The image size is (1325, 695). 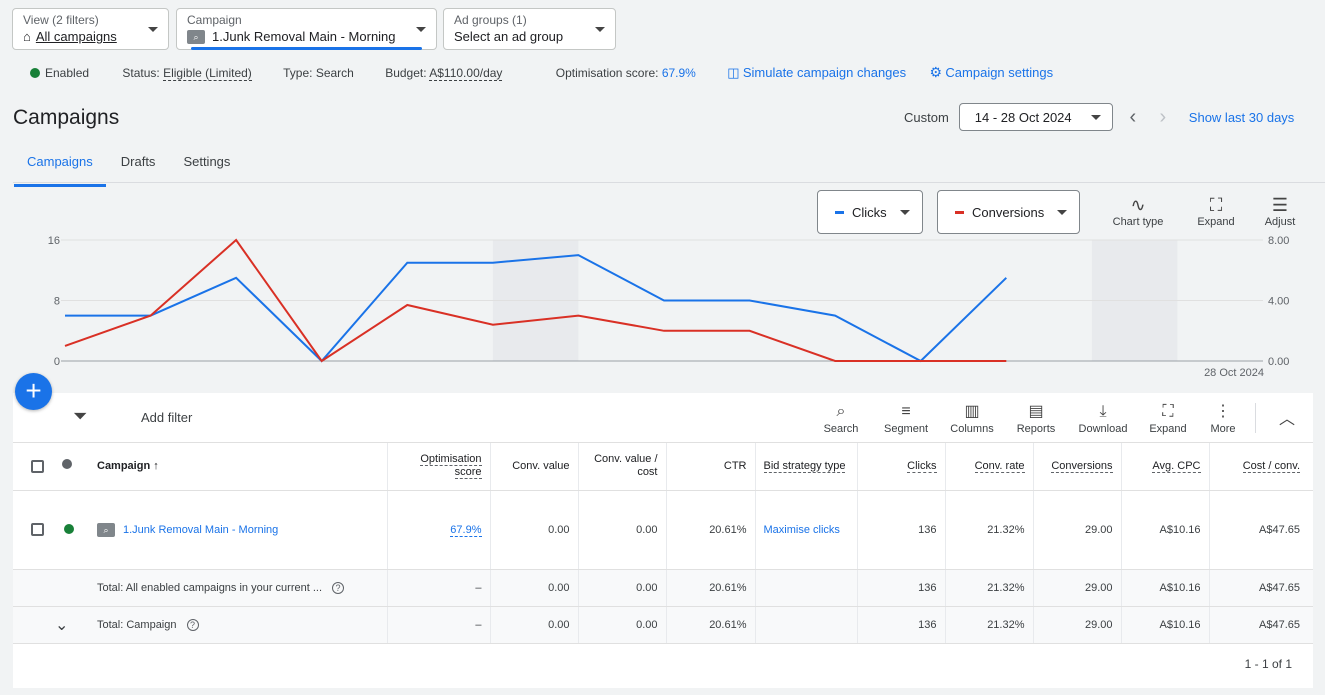 I want to click on columns-tool-label: Columns, so click(x=972, y=429).